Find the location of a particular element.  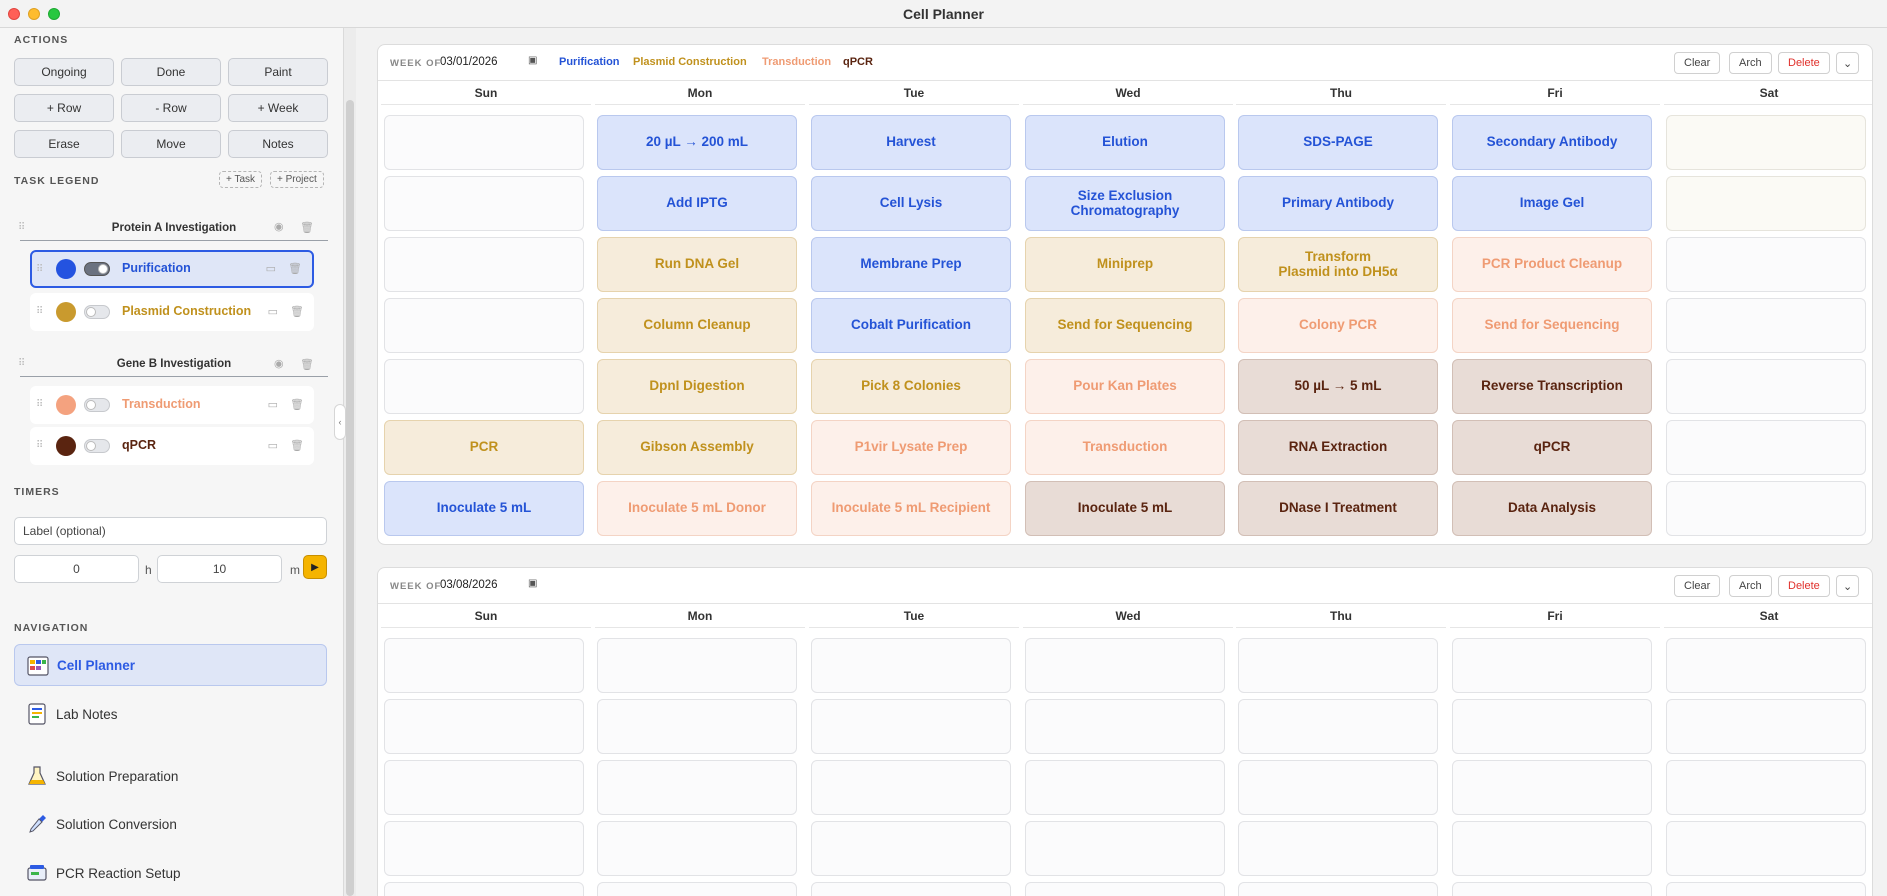

task-cell: Size Exclusion Chromatography is located at coordinates (1125, 203).